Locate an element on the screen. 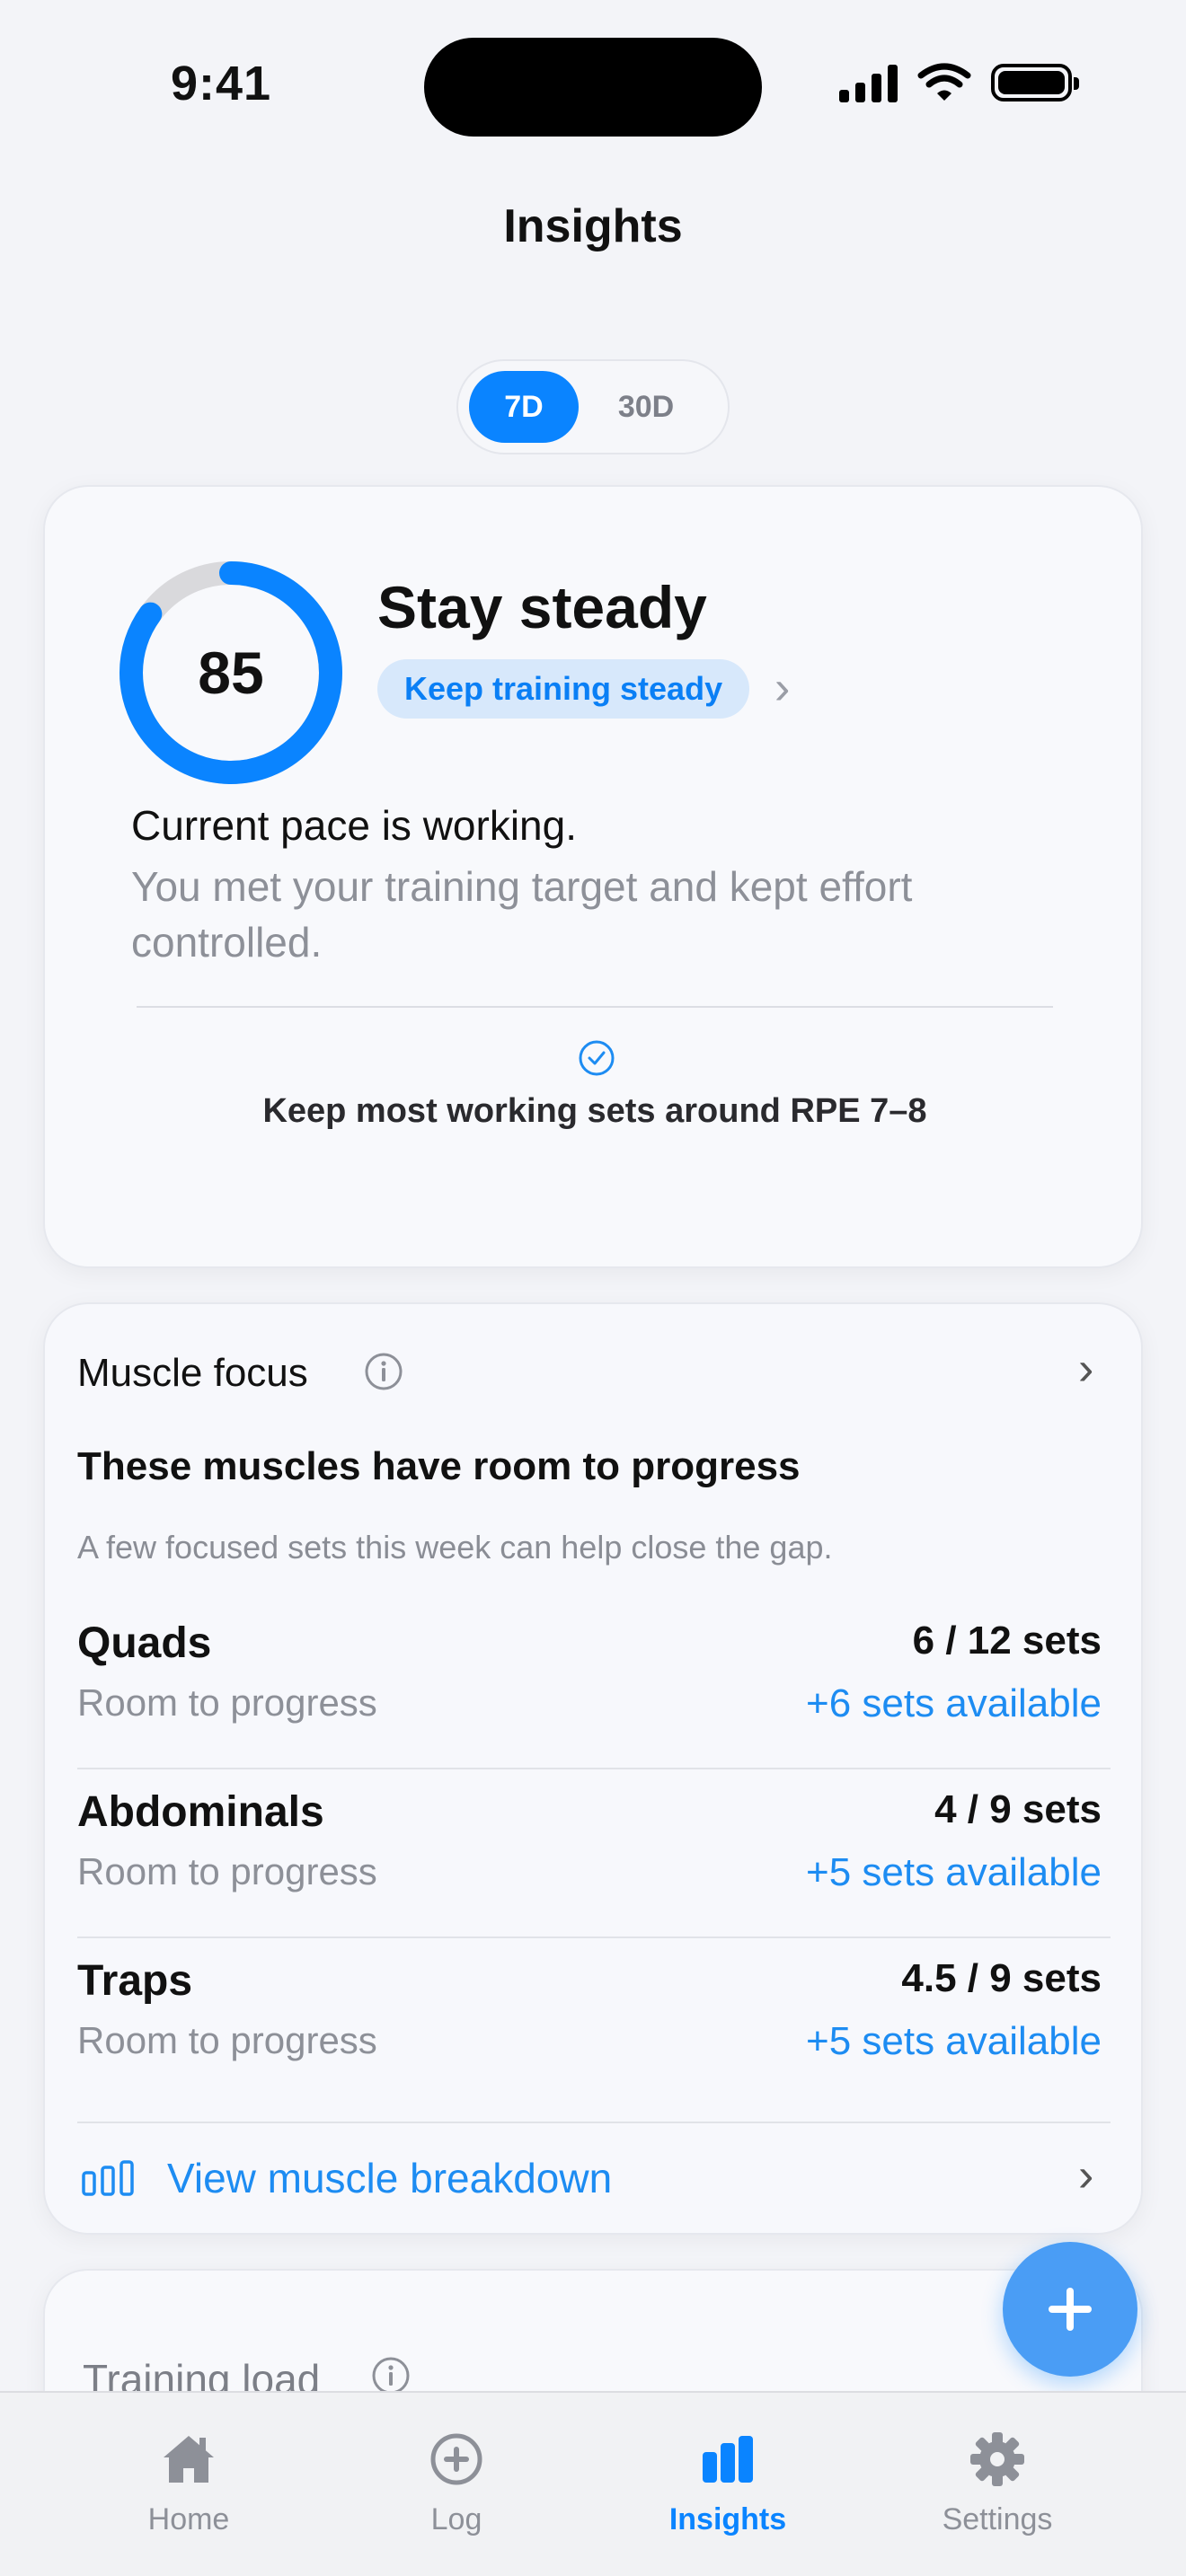 This screenshot has width=1186, height=2576. tab-home: Home is located at coordinates (189, 2483).